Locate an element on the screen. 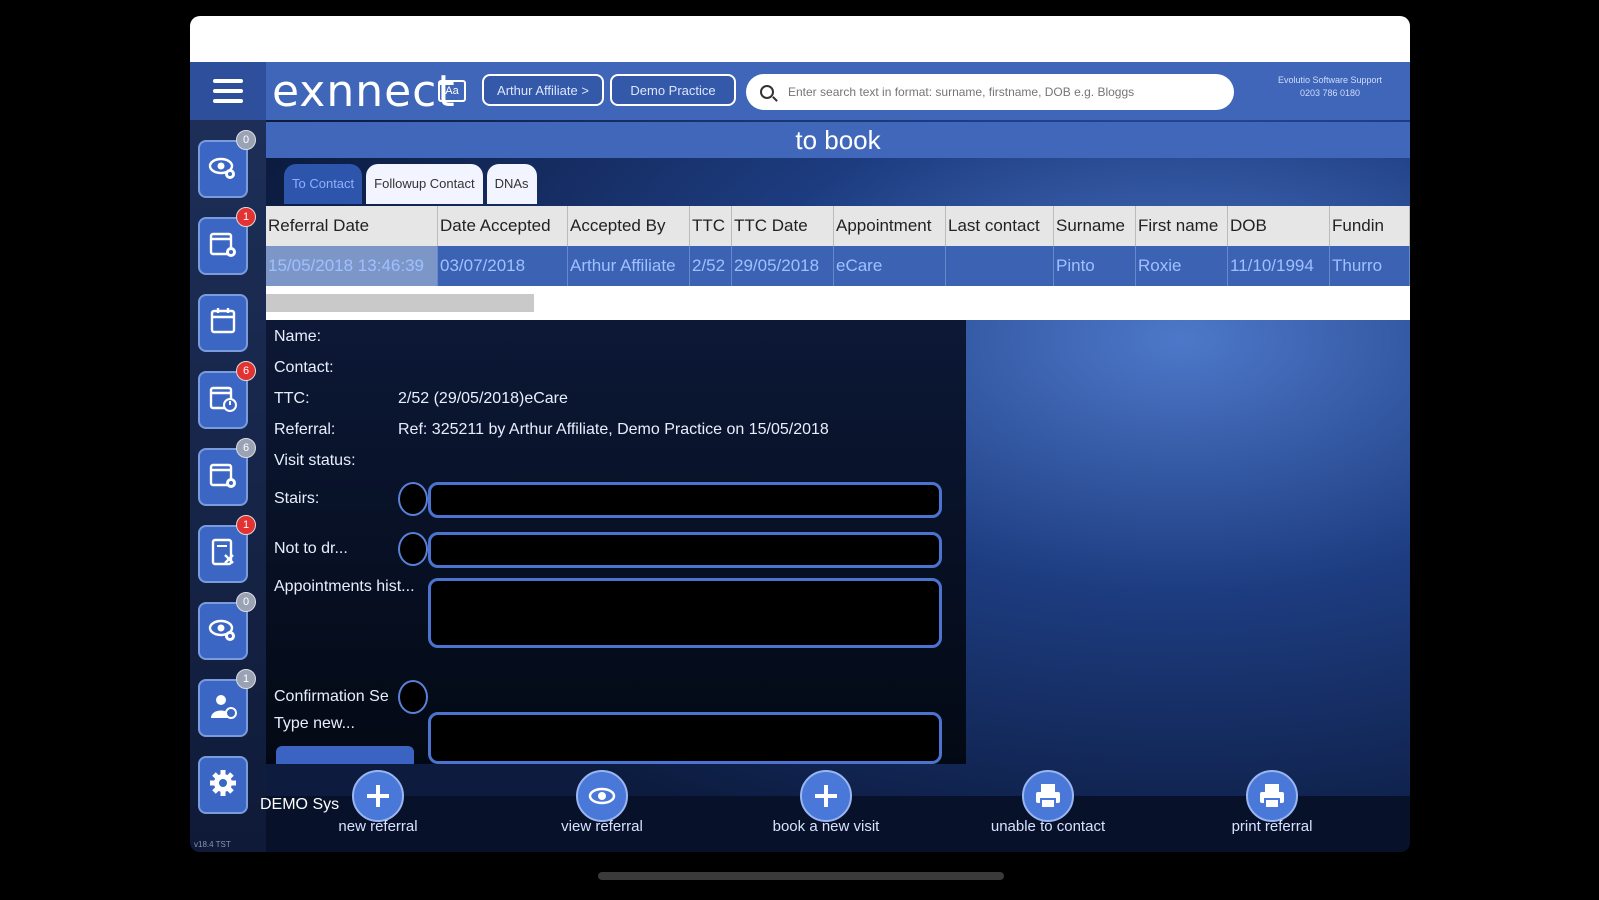 This screenshot has width=1599, height=900. tab-to-contact: To Contact is located at coordinates (323, 184).